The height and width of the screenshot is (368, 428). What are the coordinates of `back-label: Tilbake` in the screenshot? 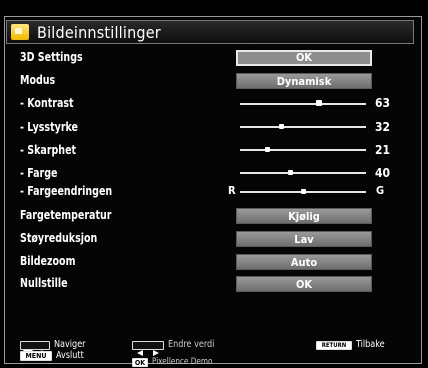 It's located at (370, 344).